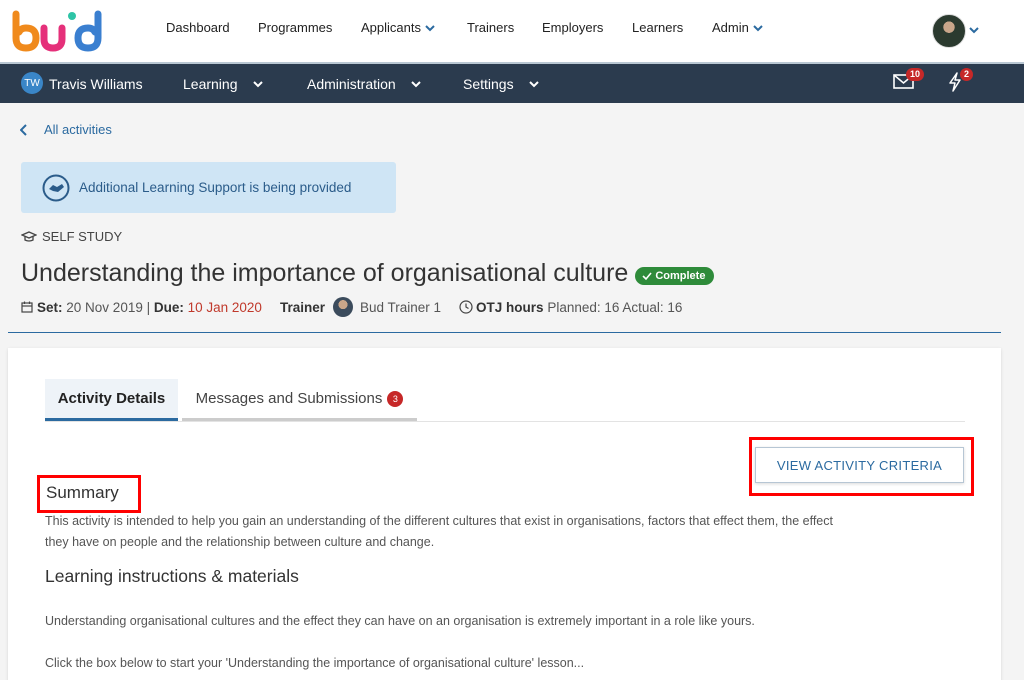 Image resolution: width=1024 pixels, height=680 pixels. What do you see at coordinates (96, 83) in the screenshot?
I see `learner-name: Travis Williams` at bounding box center [96, 83].